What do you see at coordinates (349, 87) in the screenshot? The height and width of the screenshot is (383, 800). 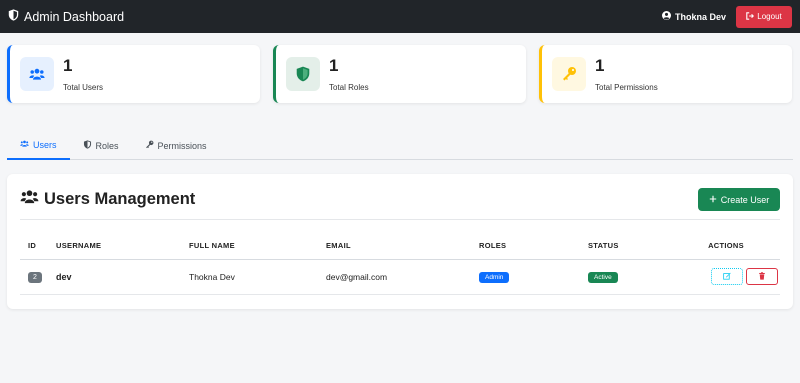 I see `total-roles-label: Total Roles` at bounding box center [349, 87].